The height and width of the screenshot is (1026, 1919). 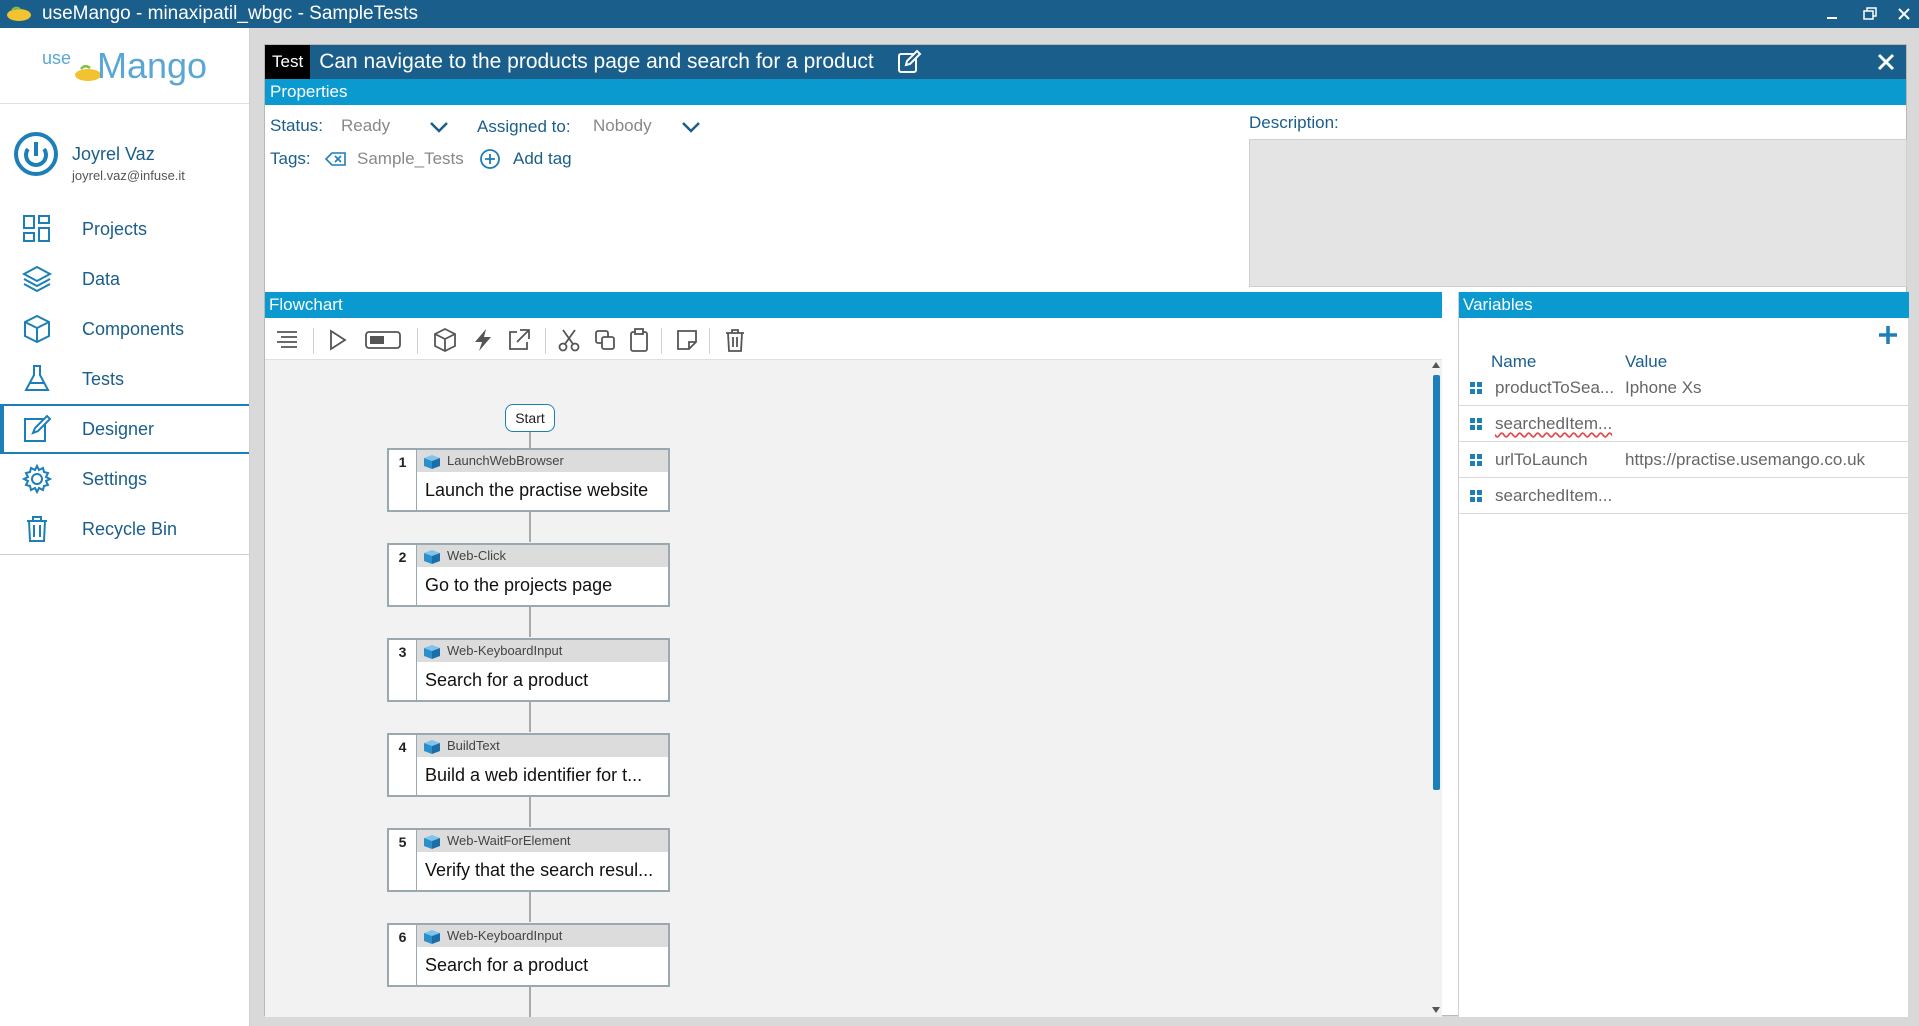 What do you see at coordinates (432, 462) in the screenshot?
I see `component-cube-icon` at bounding box center [432, 462].